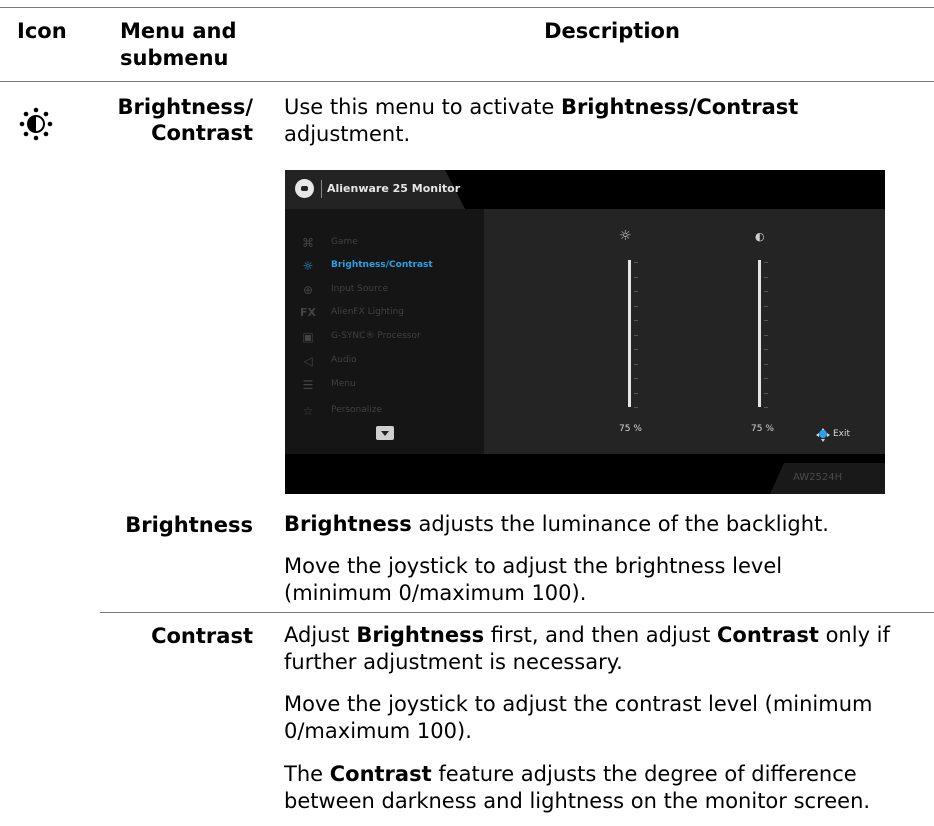 The height and width of the screenshot is (826, 934). What do you see at coordinates (467, 7) in the screenshot?
I see `table-top-rule` at bounding box center [467, 7].